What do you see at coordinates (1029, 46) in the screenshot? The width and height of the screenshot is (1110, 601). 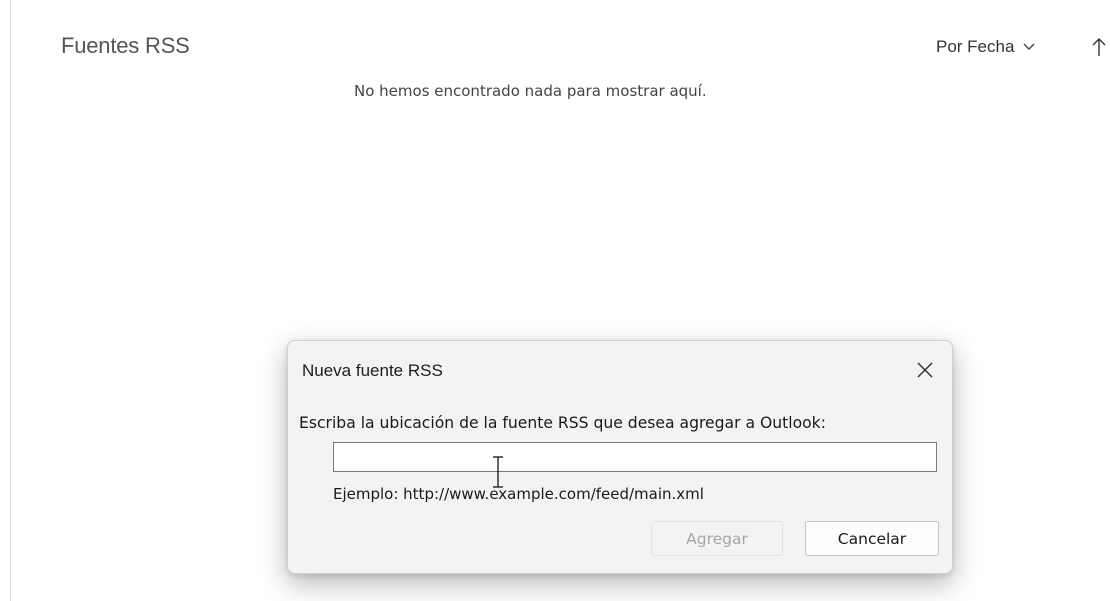 I see `chevron-down-icon` at bounding box center [1029, 46].